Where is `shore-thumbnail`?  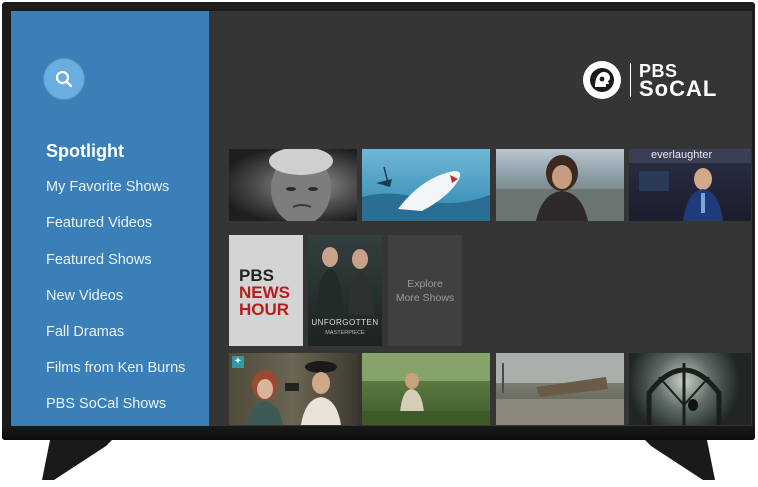
shore-thumbnail is located at coordinates (560, 389).